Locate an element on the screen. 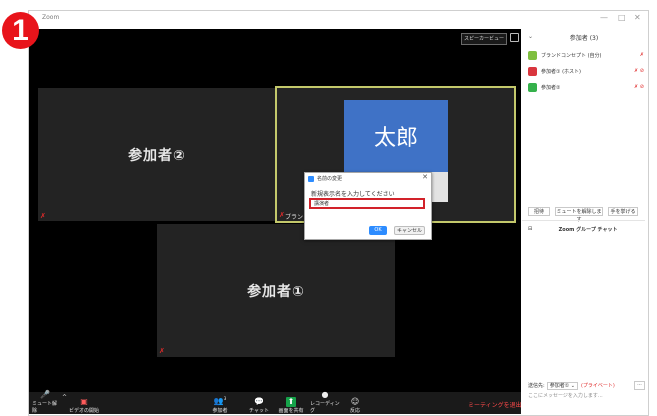 The height and width of the screenshot is (416, 657). title-bar is located at coordinates (275, 20).